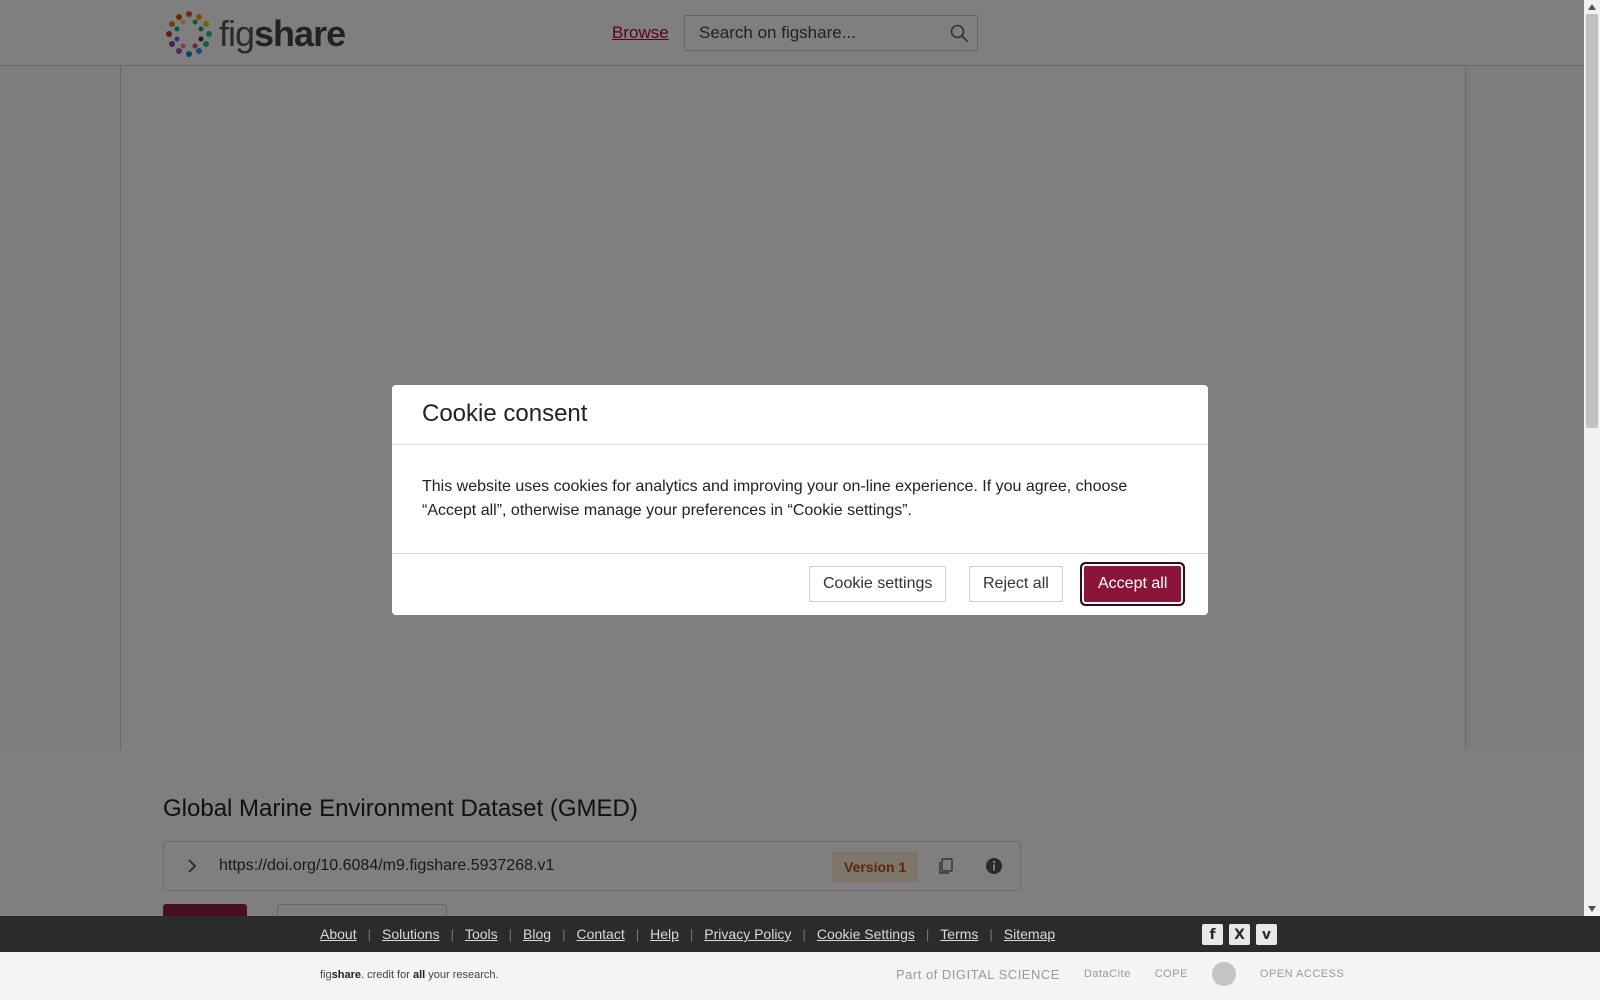 The width and height of the screenshot is (1600, 1000). What do you see at coordinates (878, 584) in the screenshot?
I see `cookie-settings-button: Cookie settings` at bounding box center [878, 584].